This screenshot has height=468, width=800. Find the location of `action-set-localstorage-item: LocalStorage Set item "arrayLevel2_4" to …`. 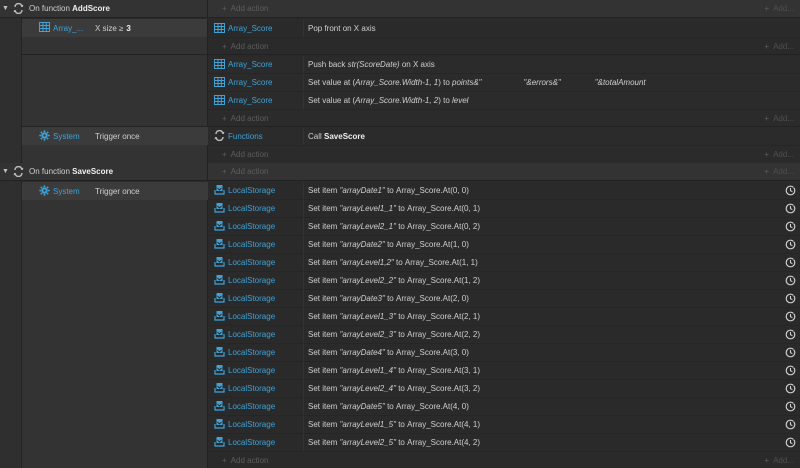

action-set-localstorage-item: LocalStorage Set item "arrayLevel2_4" to … is located at coordinates (504, 389).